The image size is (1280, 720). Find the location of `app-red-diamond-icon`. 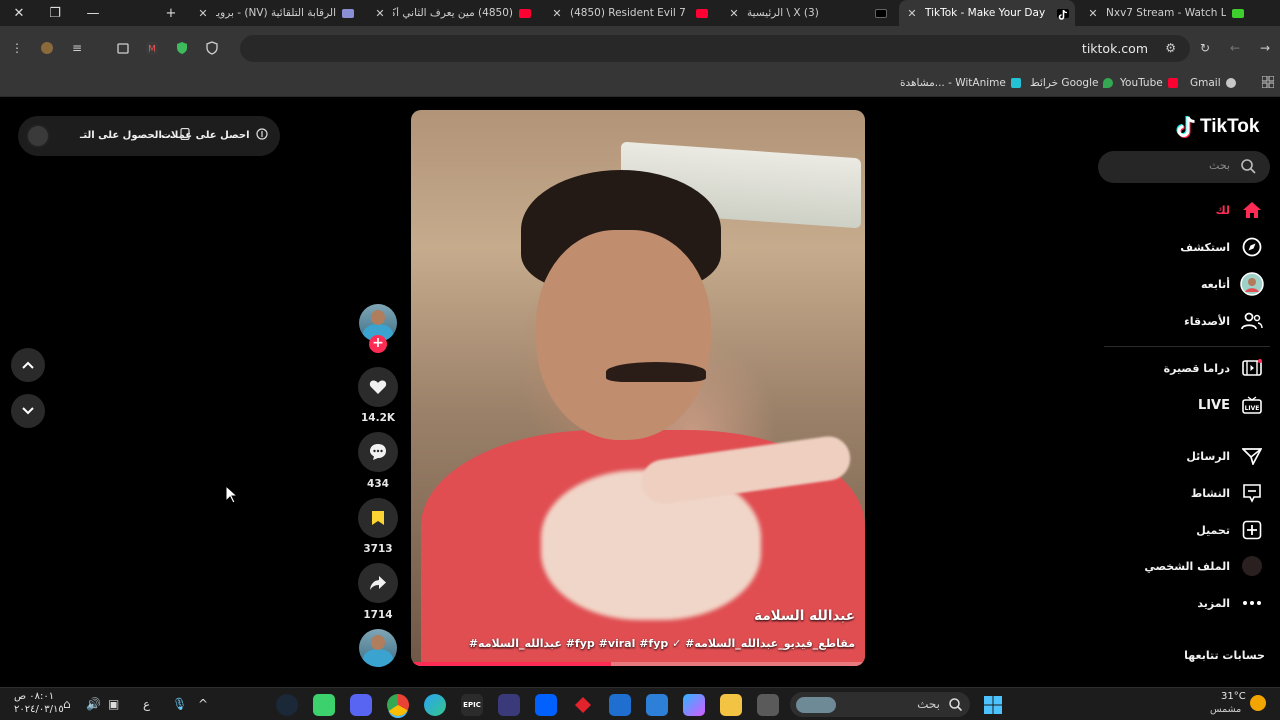

app-red-diamond-icon is located at coordinates (583, 705).